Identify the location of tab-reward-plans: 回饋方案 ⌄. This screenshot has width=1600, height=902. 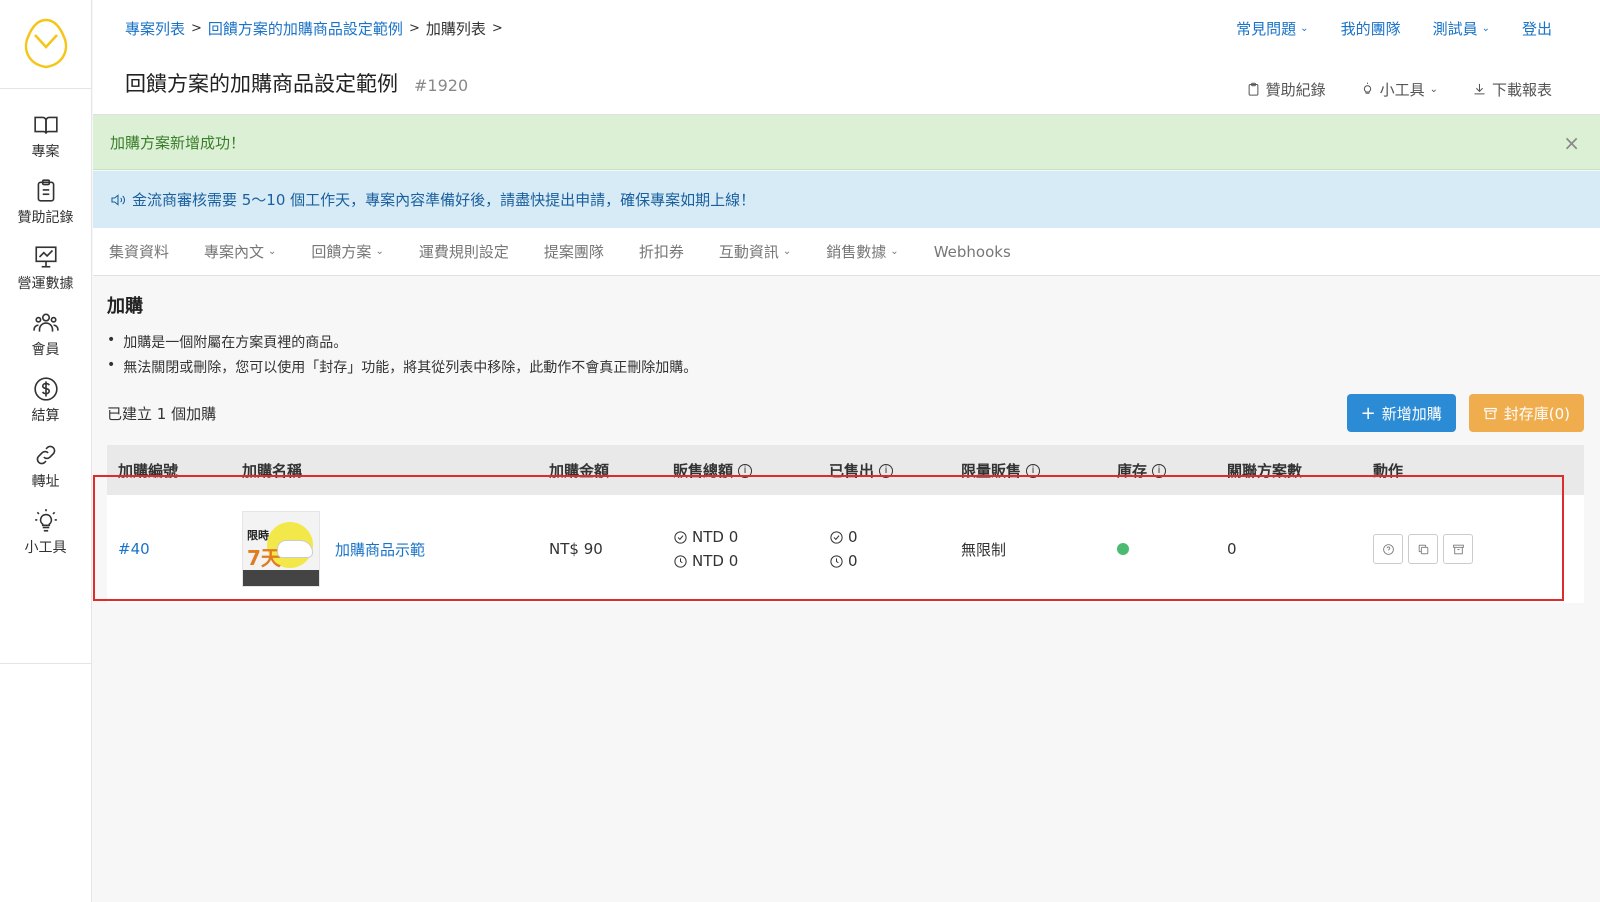
(347, 251).